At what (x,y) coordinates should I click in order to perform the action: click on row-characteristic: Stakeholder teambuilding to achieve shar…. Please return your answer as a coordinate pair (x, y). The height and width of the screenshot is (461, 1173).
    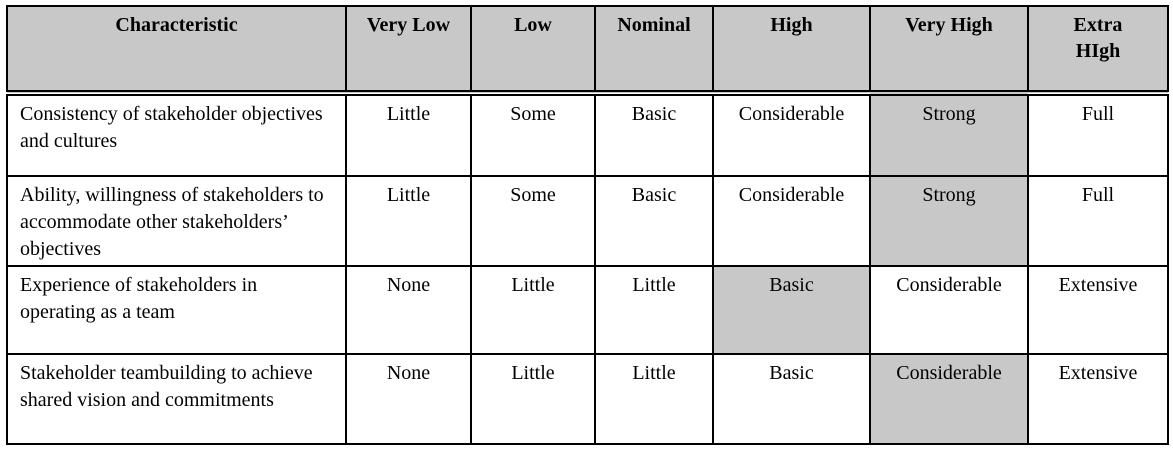
    Looking at the image, I should click on (176, 399).